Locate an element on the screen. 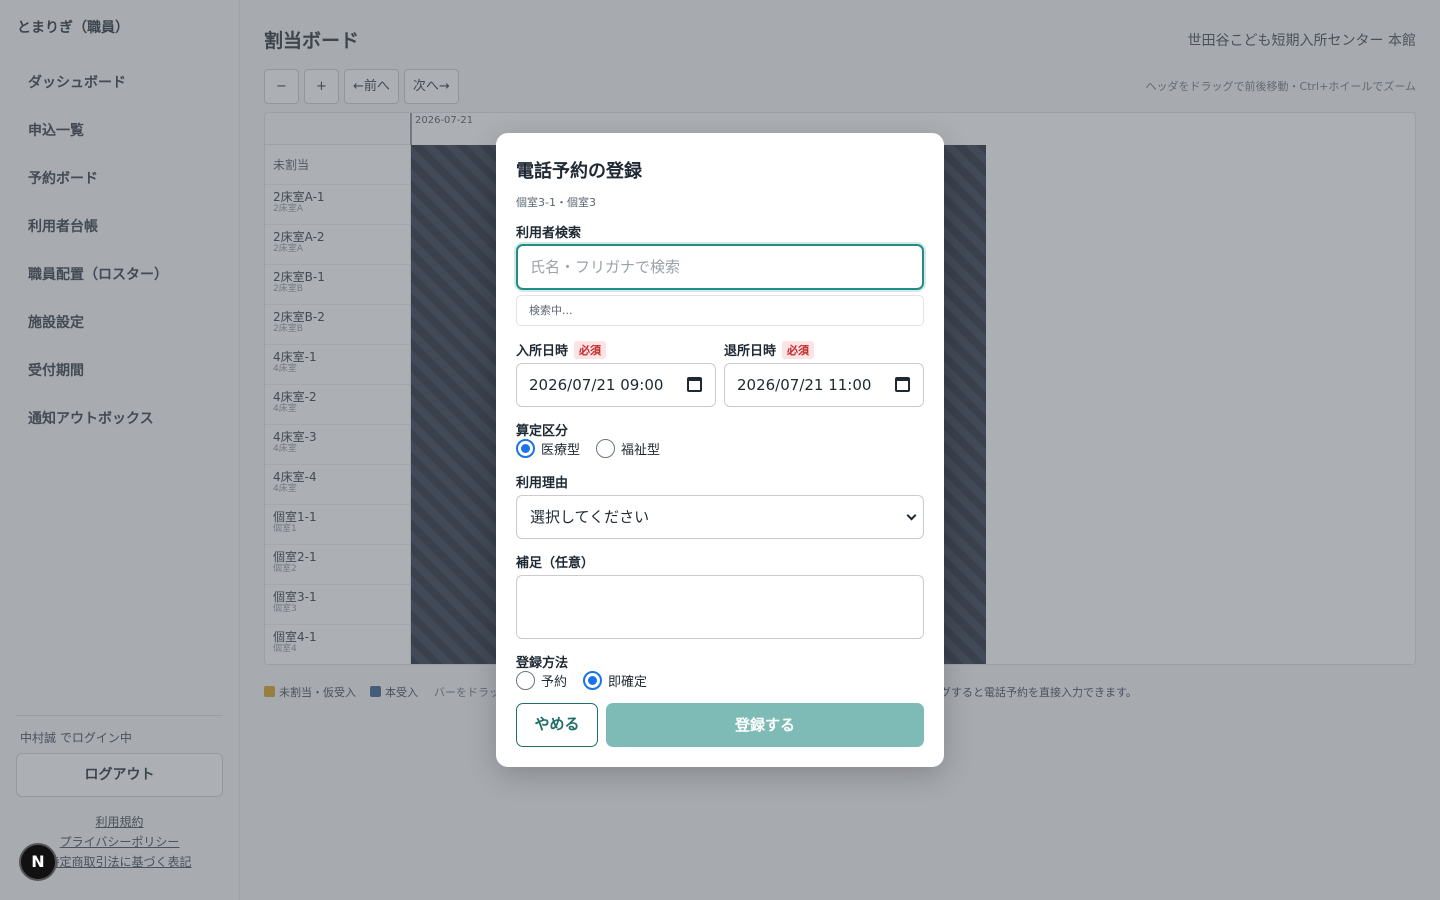 This screenshot has height=900, width=1440. reason-select: 選択してください is located at coordinates (720, 517).